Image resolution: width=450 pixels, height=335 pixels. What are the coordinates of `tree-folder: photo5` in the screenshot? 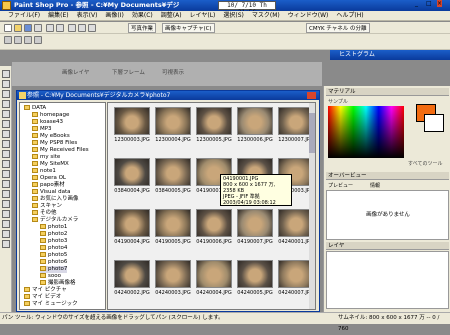 It's located at (53, 255).